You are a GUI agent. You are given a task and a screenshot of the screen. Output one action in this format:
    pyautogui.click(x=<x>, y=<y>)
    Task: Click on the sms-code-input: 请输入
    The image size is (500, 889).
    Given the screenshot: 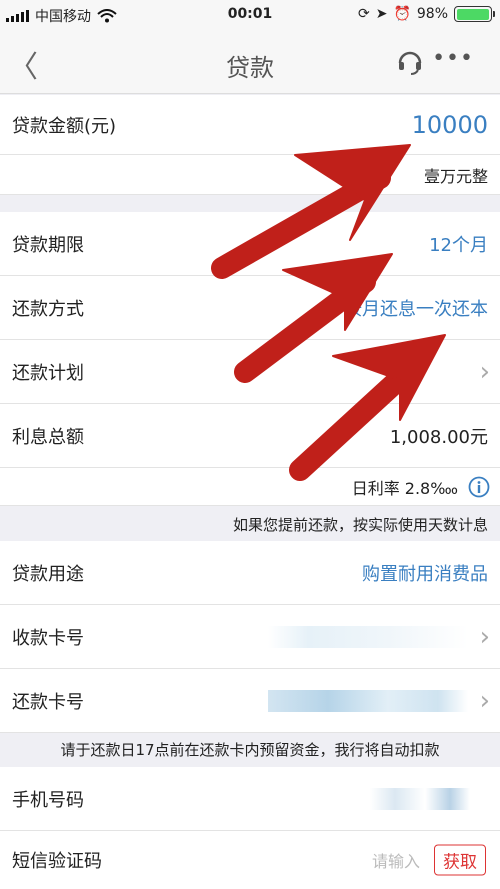 What is the action you would take?
    pyautogui.click(x=396, y=860)
    